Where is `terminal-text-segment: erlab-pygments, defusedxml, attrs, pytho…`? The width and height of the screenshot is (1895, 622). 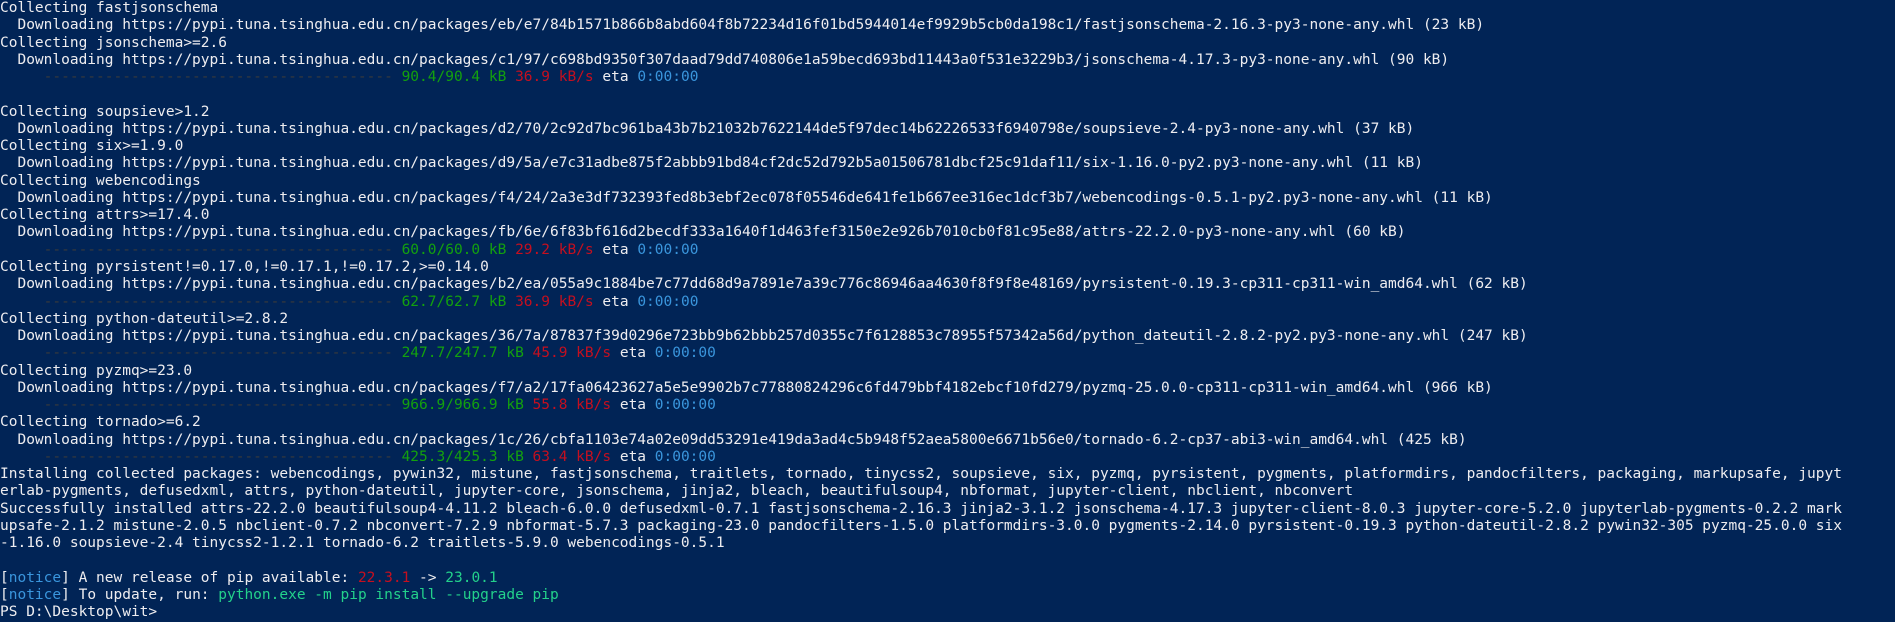 terminal-text-segment: erlab-pygments, defusedxml, attrs, pytho… is located at coordinates (677, 491).